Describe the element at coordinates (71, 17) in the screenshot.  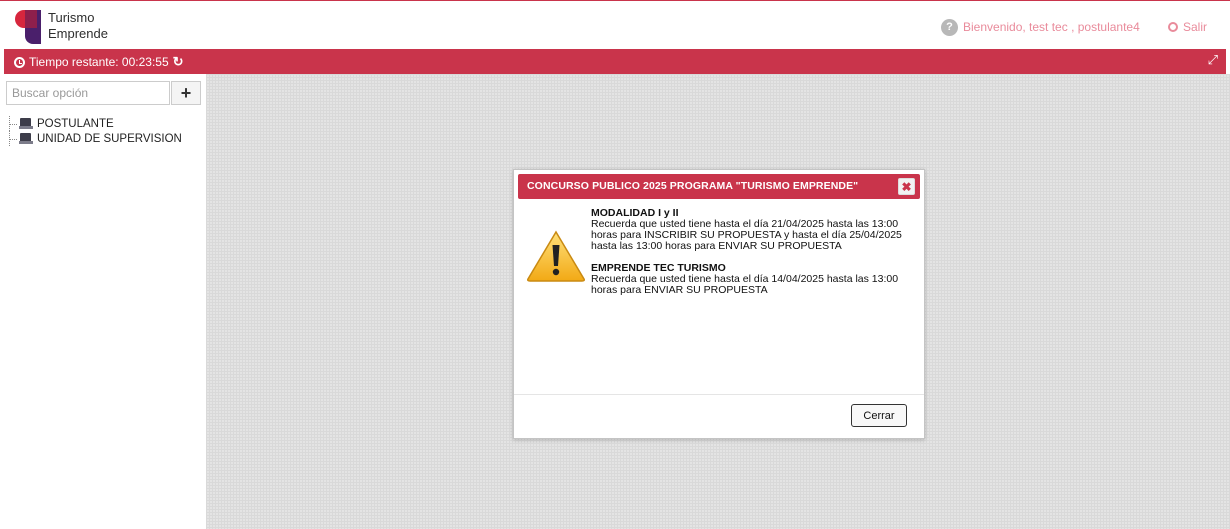
I see `logo-line-1: Turismo` at that location.